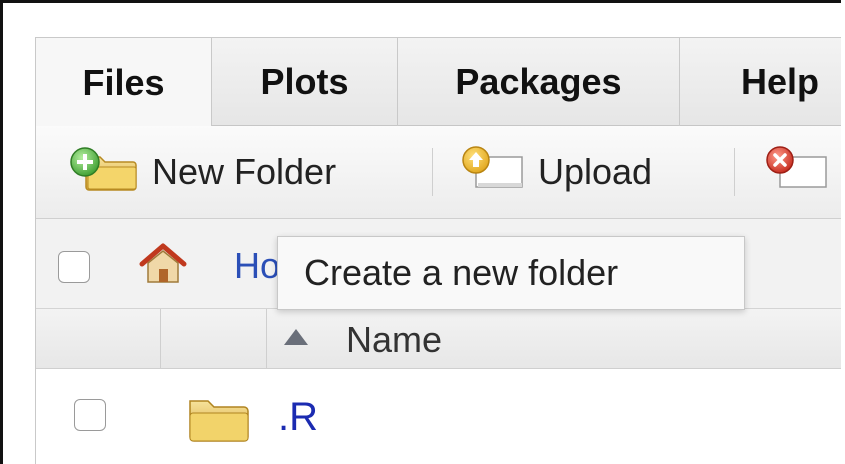 This screenshot has width=845, height=464. What do you see at coordinates (163, 266) in the screenshot?
I see `home-icon` at bounding box center [163, 266].